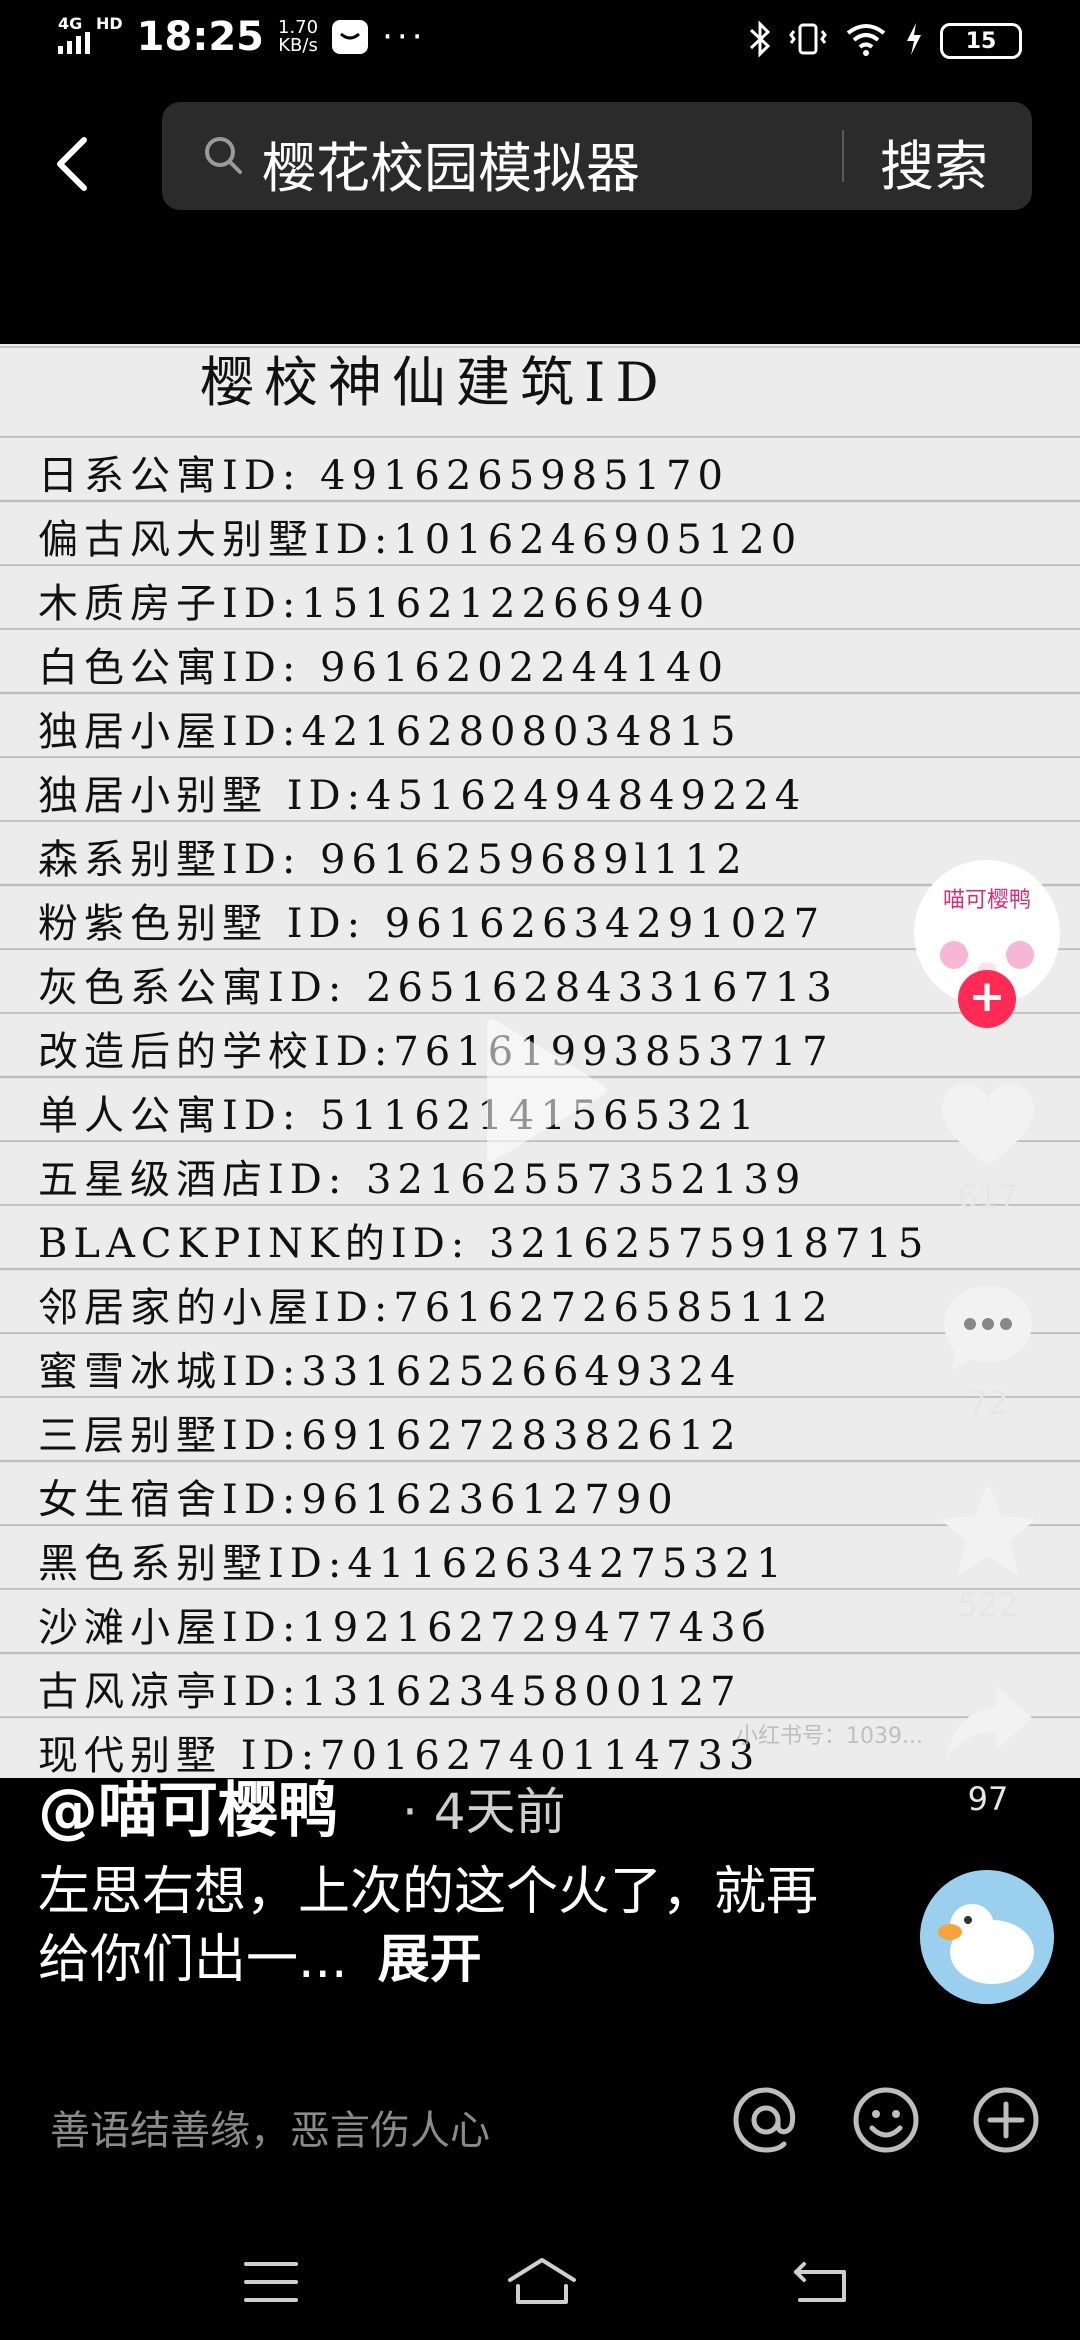 This screenshot has width=1080, height=2340. Describe the element at coordinates (988, 1403) in the screenshot. I see `comment-count: 72` at that location.